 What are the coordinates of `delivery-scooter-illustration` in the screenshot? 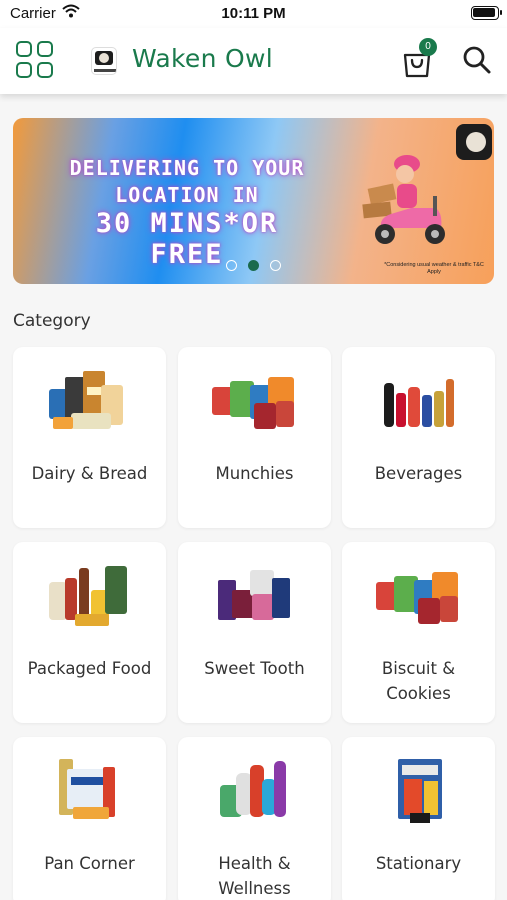 It's located at (403, 199).